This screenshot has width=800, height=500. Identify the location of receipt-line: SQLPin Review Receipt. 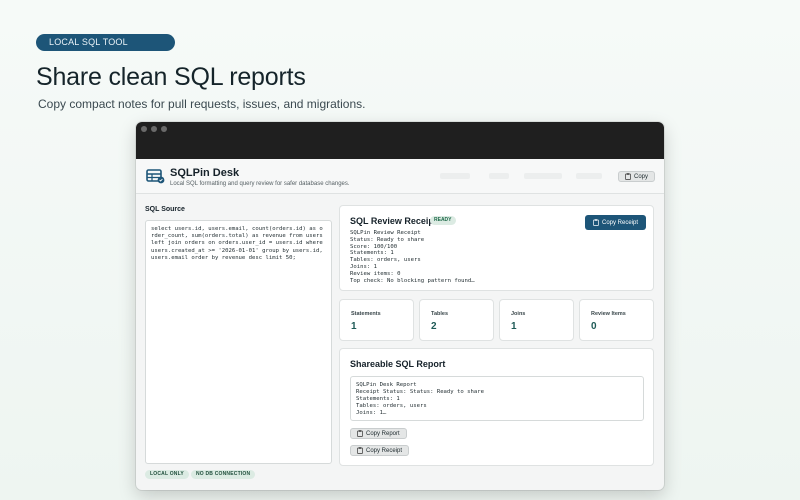
(385, 233).